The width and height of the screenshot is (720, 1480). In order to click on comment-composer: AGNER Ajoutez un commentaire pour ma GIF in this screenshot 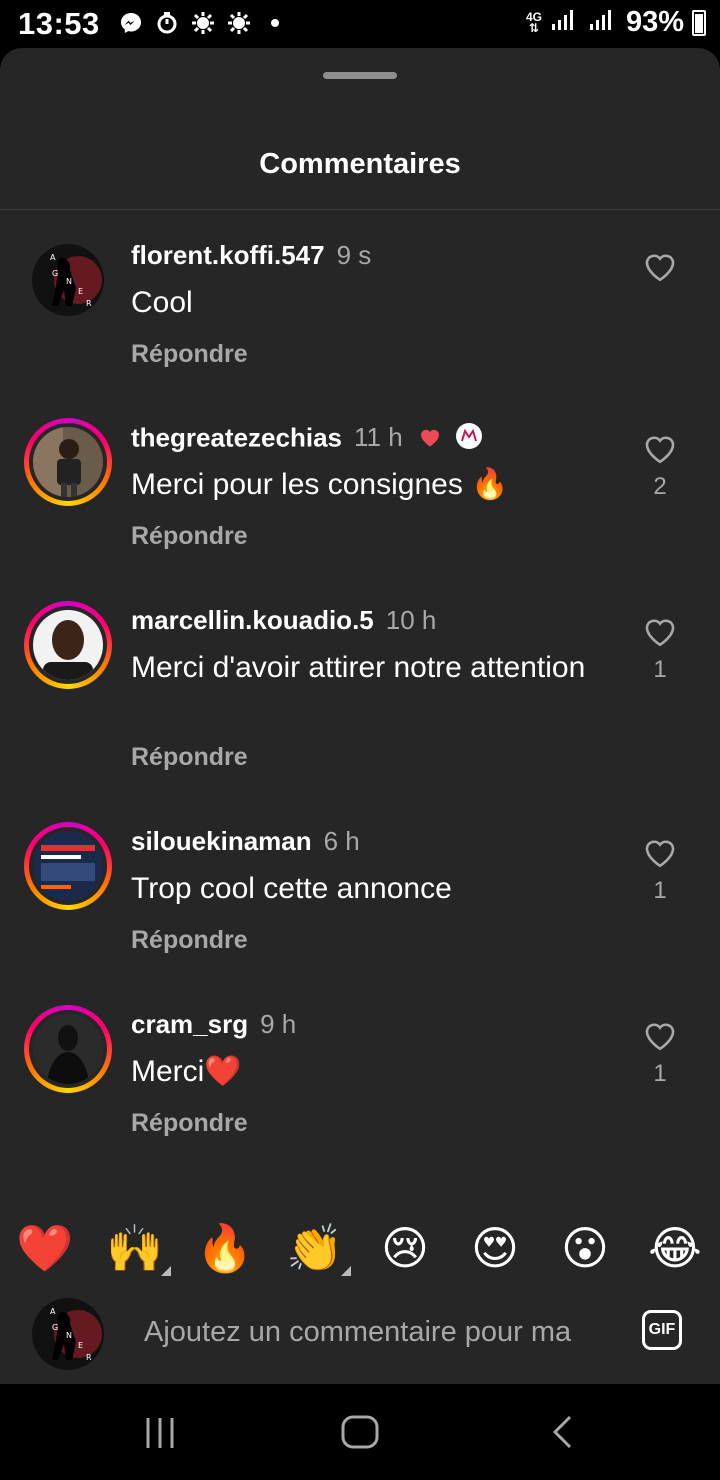, I will do `click(360, 1337)`.